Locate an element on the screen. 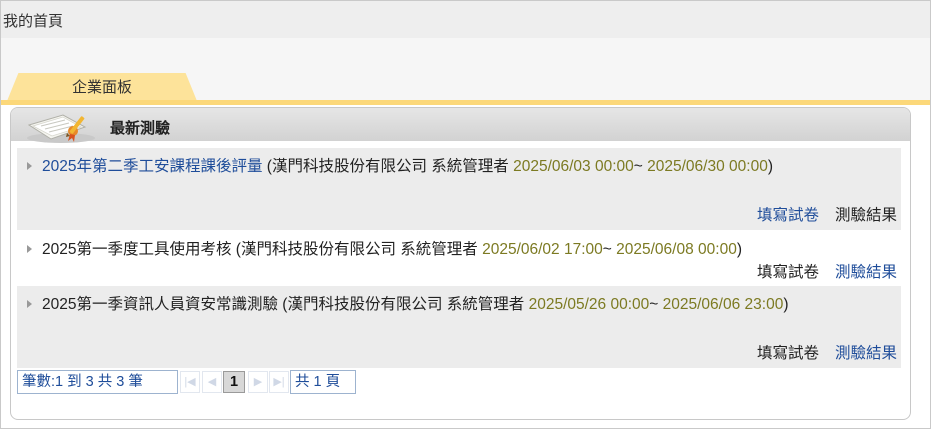  prev-page-icon: ◀ is located at coordinates (212, 382).